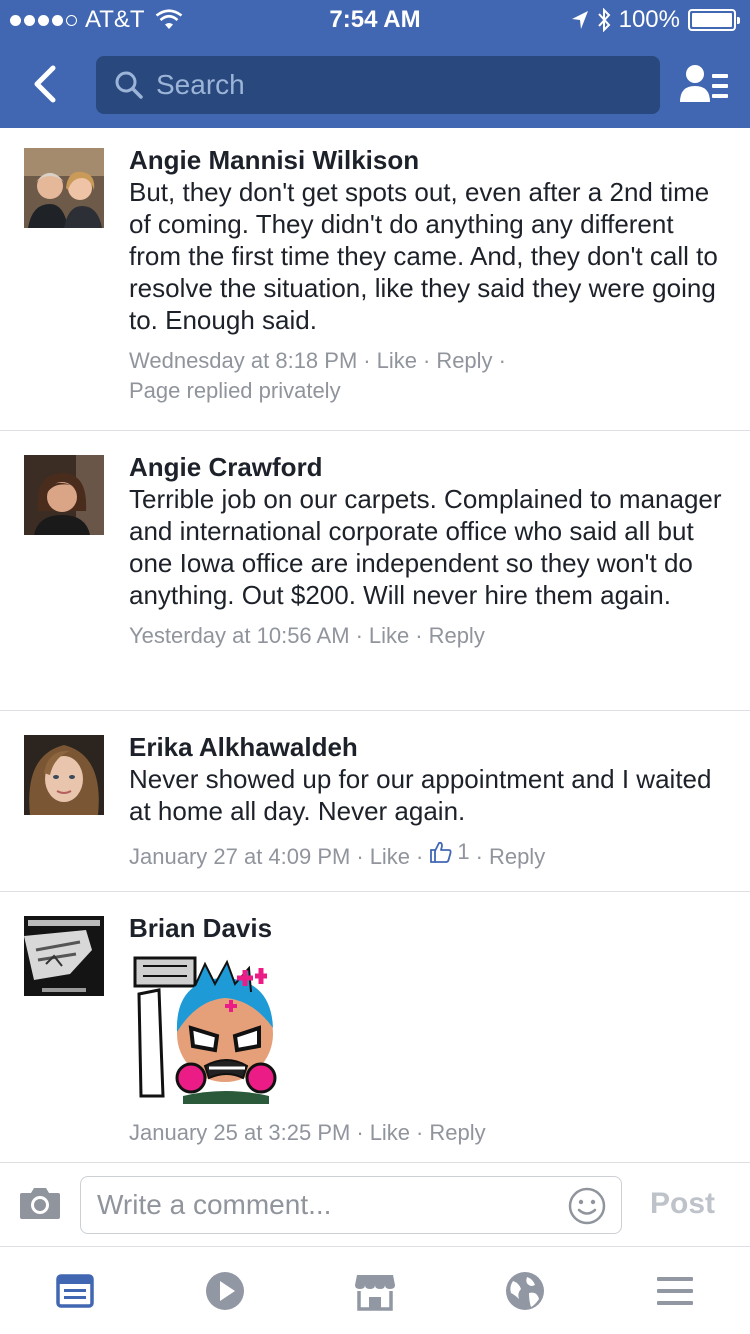 The image size is (750, 1334). I want to click on comment-timestamp: Wednesday at 8:18 PM, so click(243, 360).